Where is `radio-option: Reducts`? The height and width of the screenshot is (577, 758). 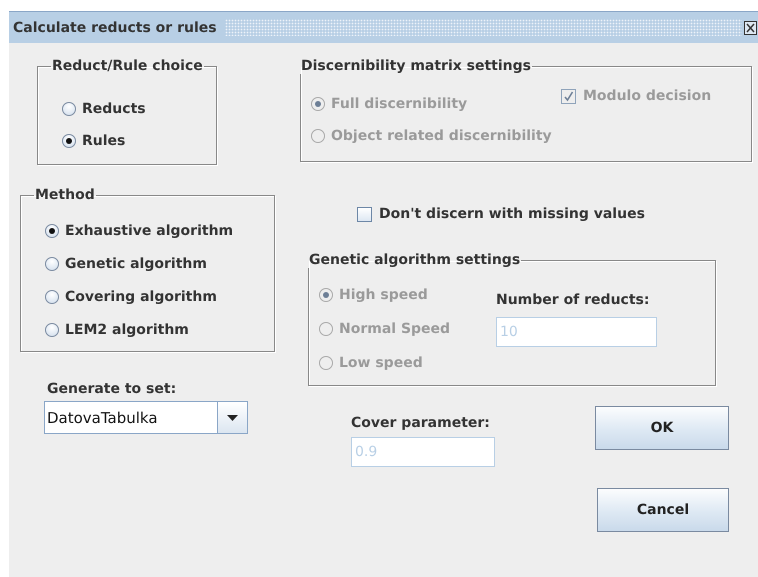
radio-option: Reducts is located at coordinates (104, 109).